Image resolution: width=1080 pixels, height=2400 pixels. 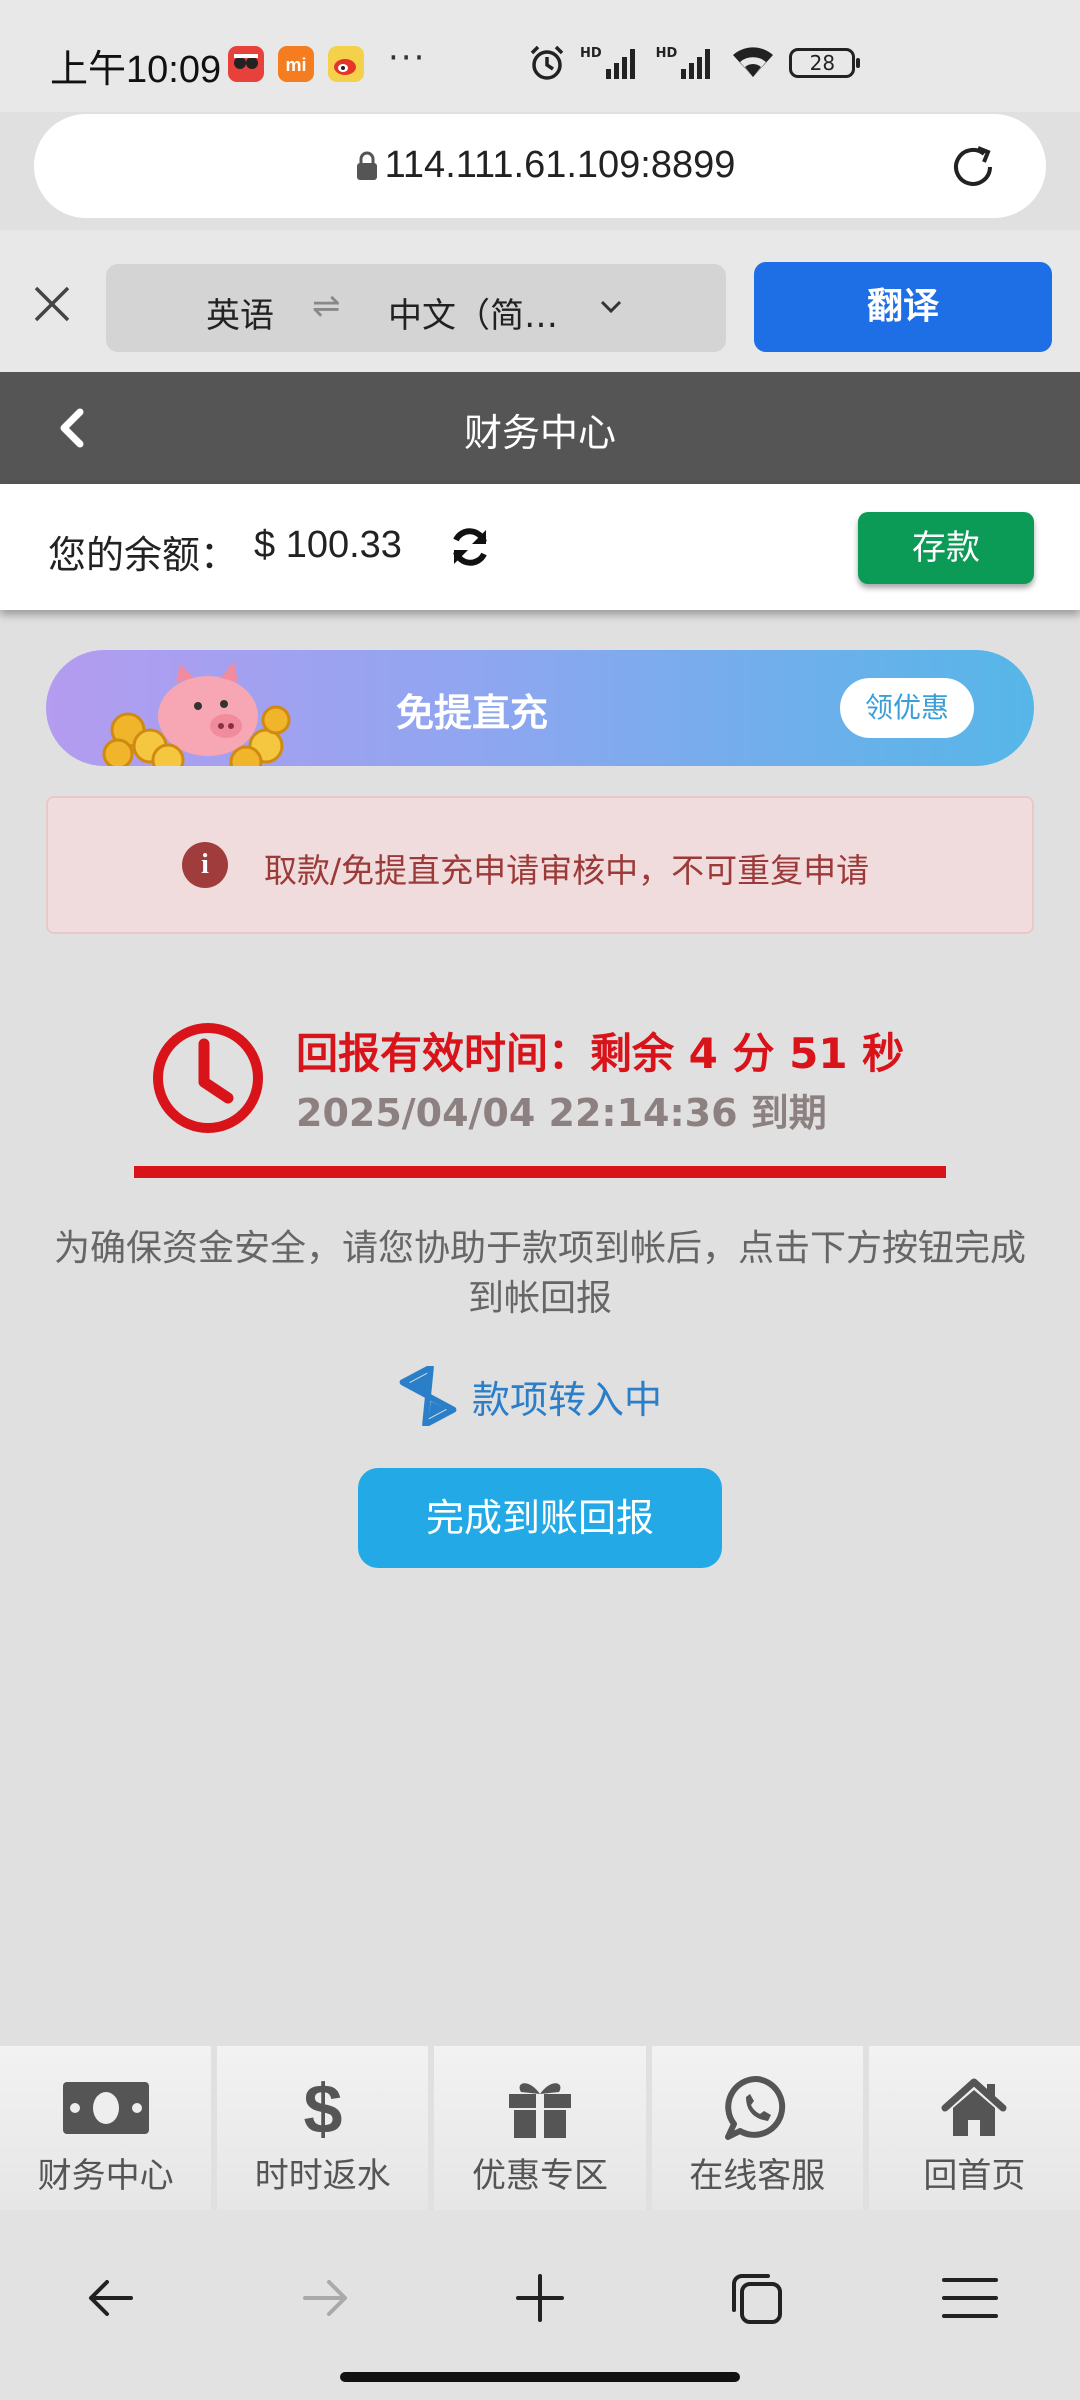 What do you see at coordinates (205, 865) in the screenshot?
I see `info-icon: i` at bounding box center [205, 865].